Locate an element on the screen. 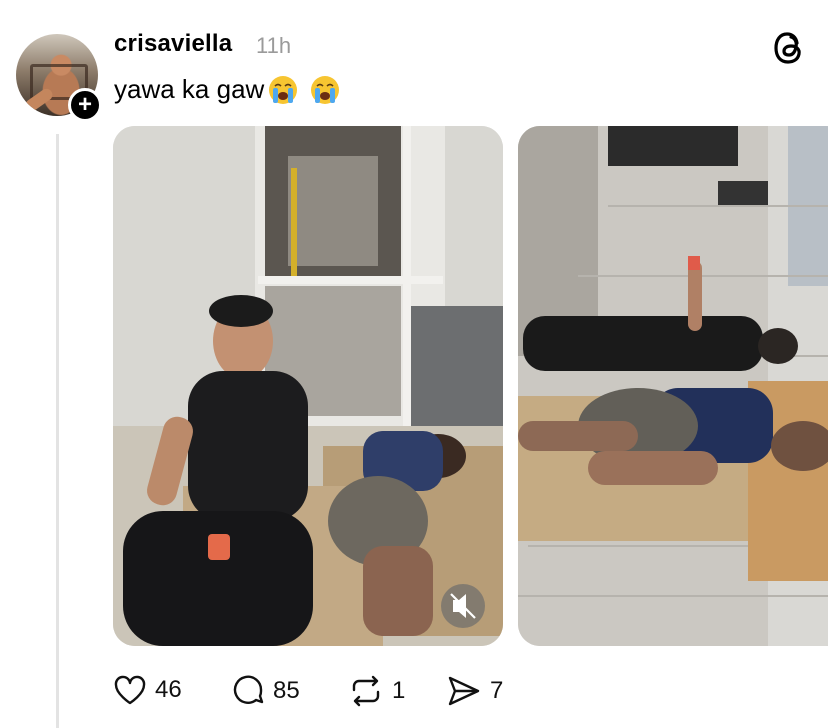 This screenshot has width=828, height=728. comment-icon is located at coordinates (248, 689).